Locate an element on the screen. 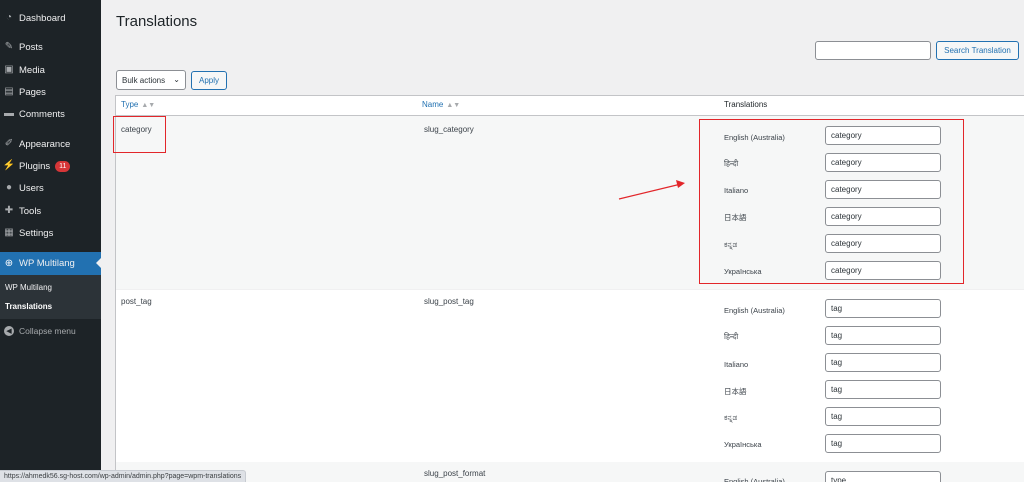 The image size is (1024, 482). annotation-arrow-icon is located at coordinates (651, 190).